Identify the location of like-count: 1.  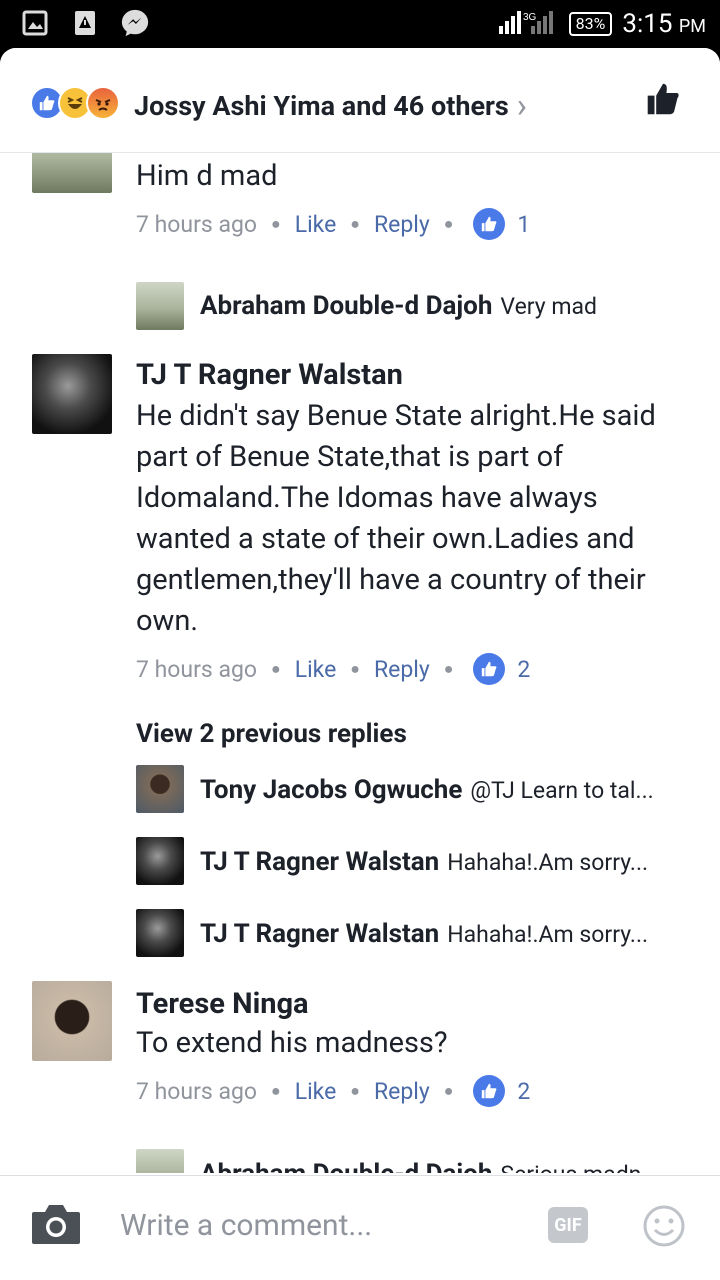
(501, 224).